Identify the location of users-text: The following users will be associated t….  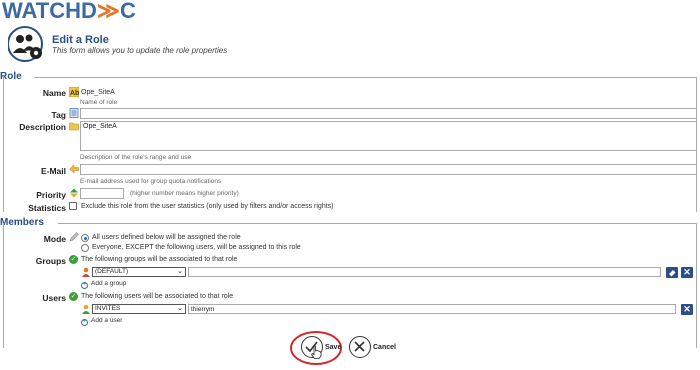
(157, 296).